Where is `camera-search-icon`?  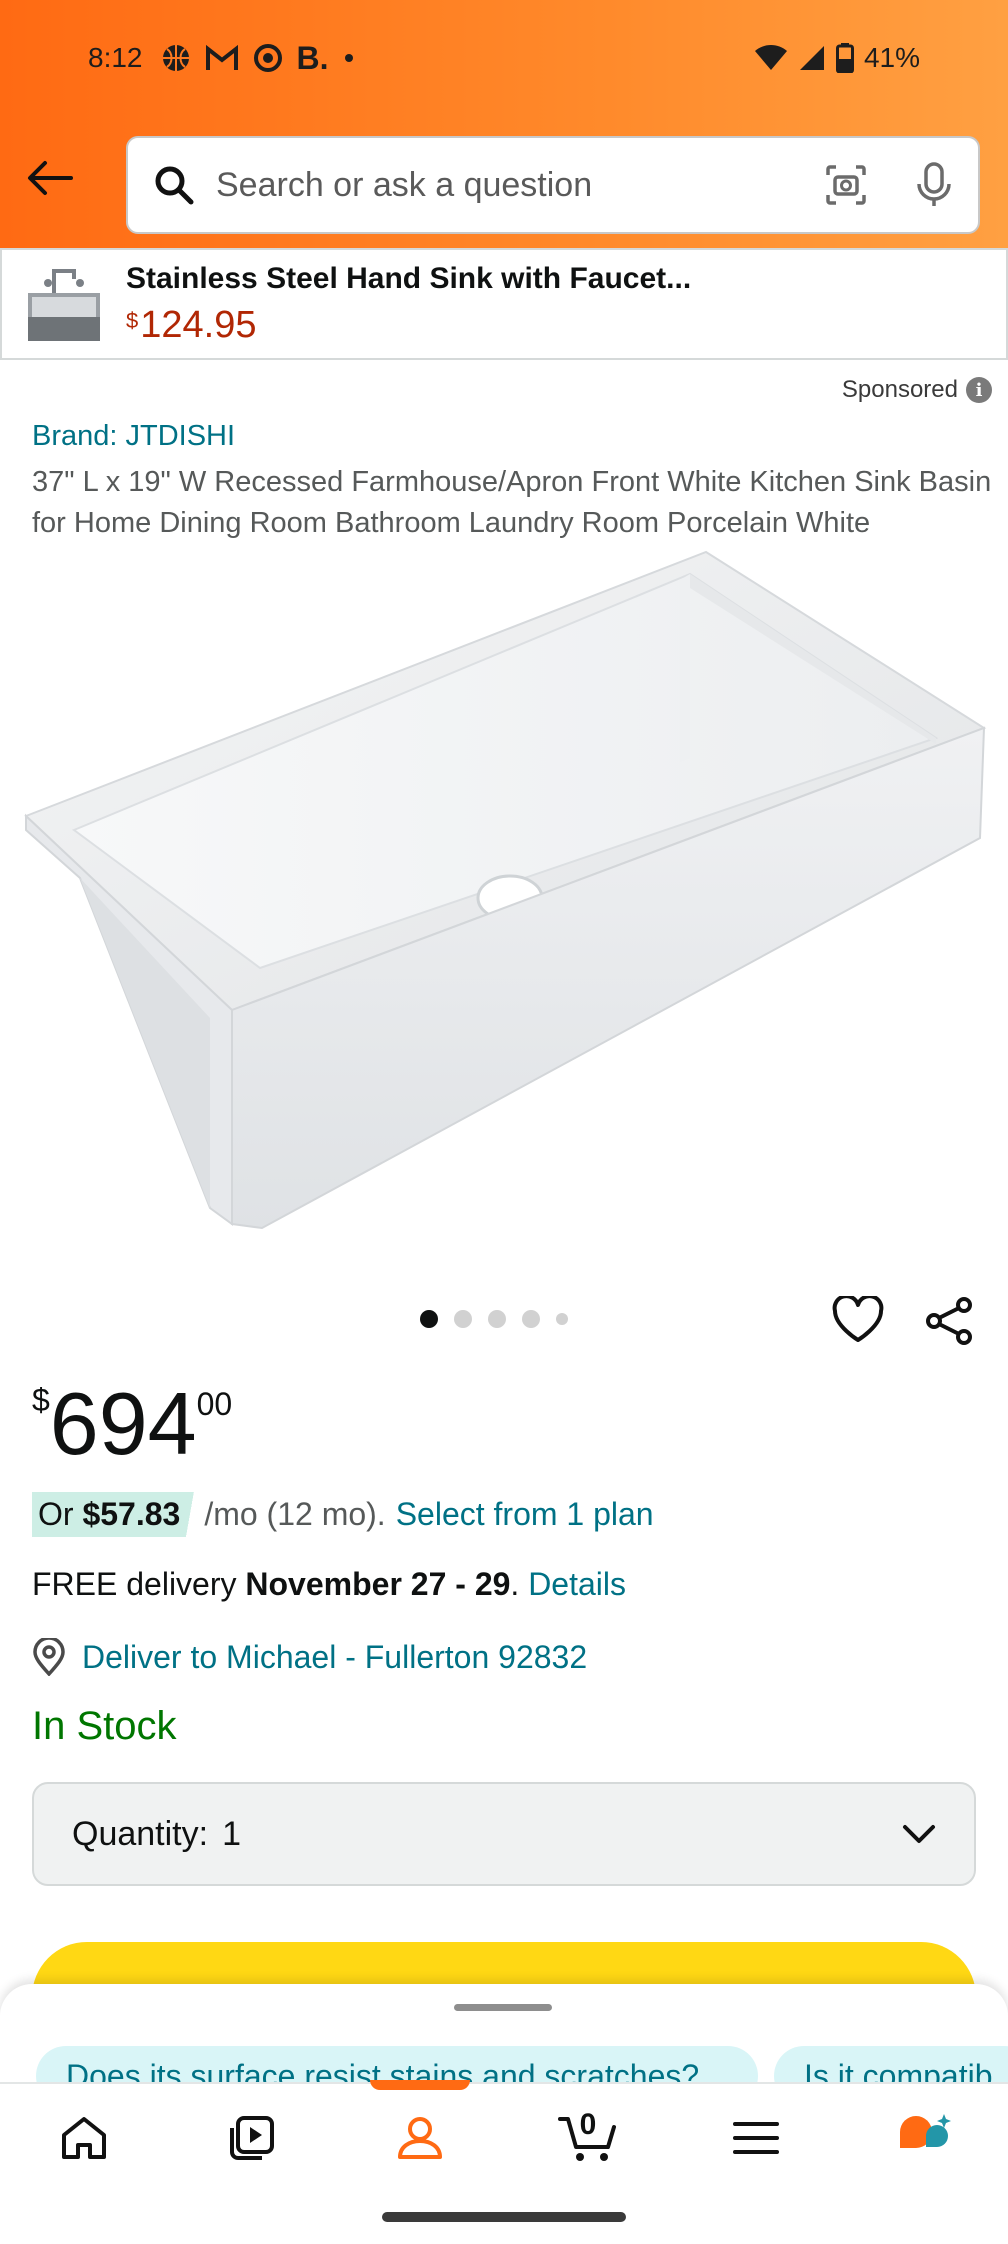
camera-search-icon is located at coordinates (846, 185).